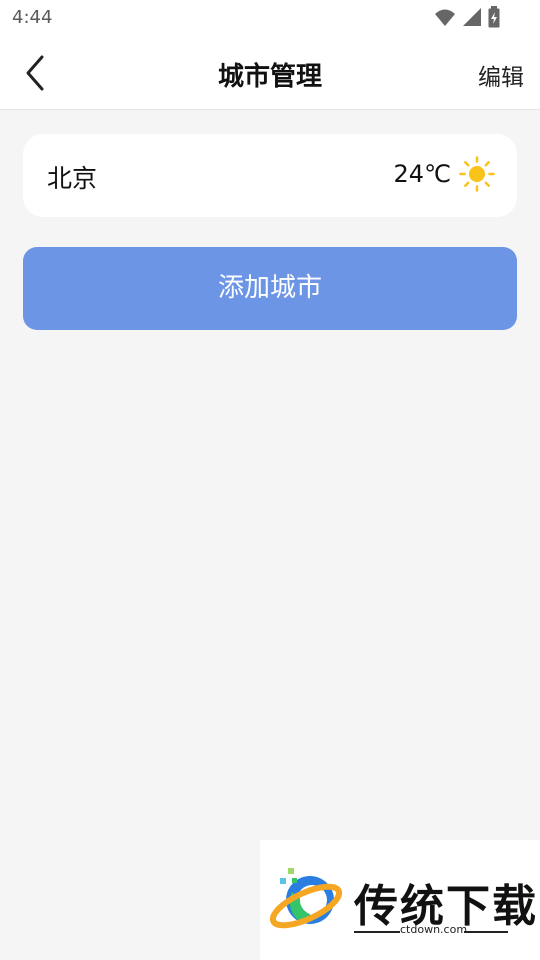 This screenshot has height=960, width=540. I want to click on sun-icon, so click(477, 174).